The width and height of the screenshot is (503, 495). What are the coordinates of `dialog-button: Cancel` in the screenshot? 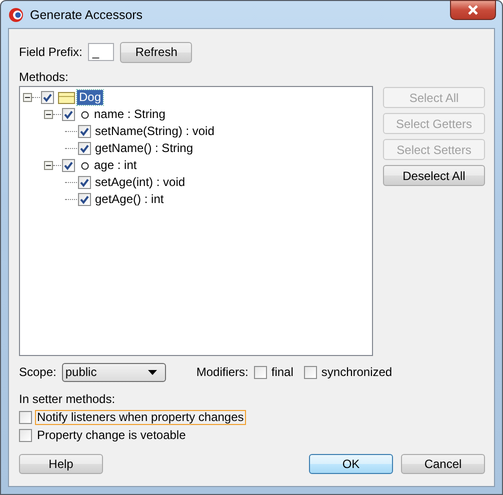 It's located at (443, 464).